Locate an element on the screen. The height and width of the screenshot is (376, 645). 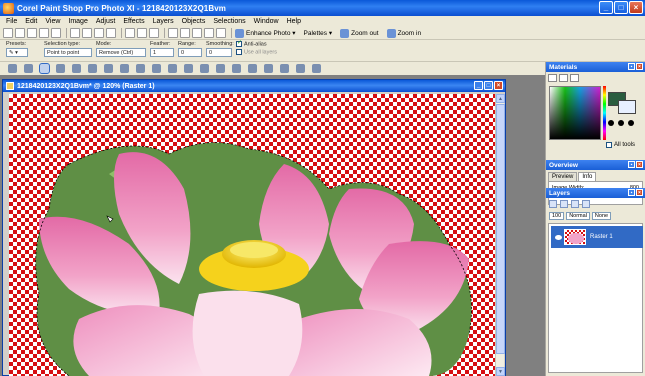
background-color-swatch is located at coordinates (627, 107).